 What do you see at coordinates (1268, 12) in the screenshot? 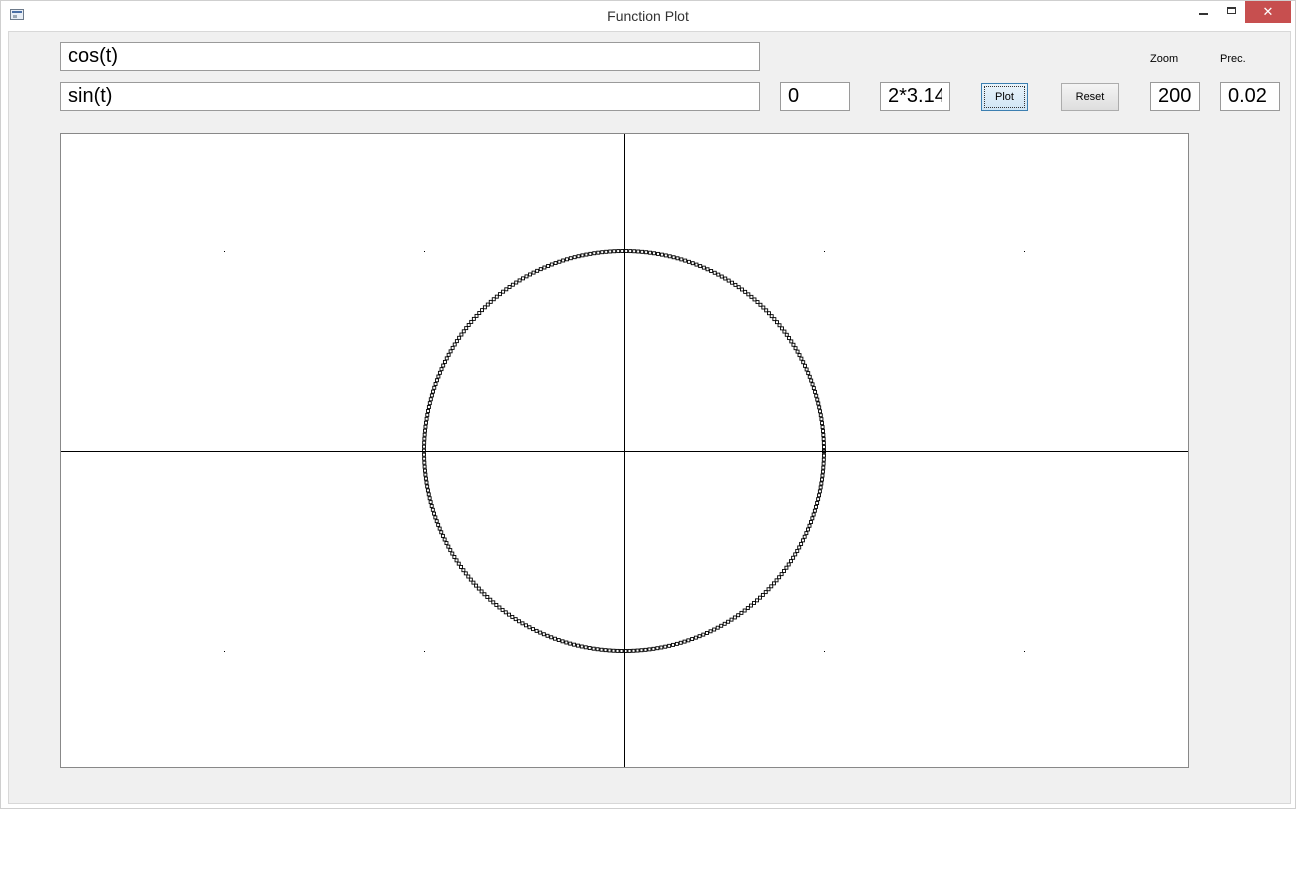
I see `close-button: ✕` at bounding box center [1268, 12].